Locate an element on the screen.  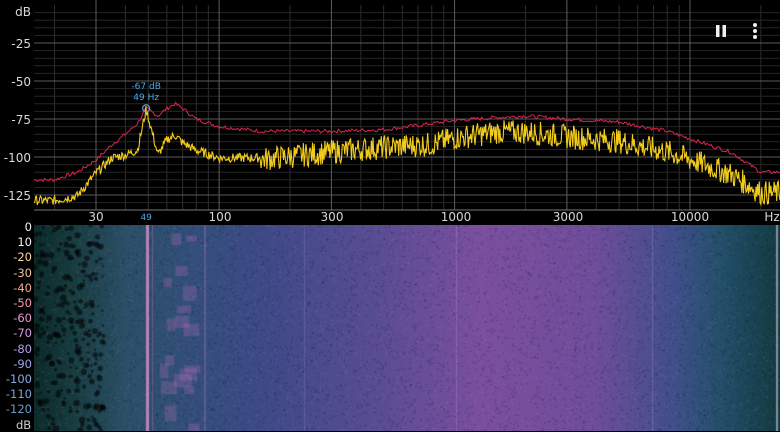
y-tick-label: -125 is located at coordinates (17, 196).